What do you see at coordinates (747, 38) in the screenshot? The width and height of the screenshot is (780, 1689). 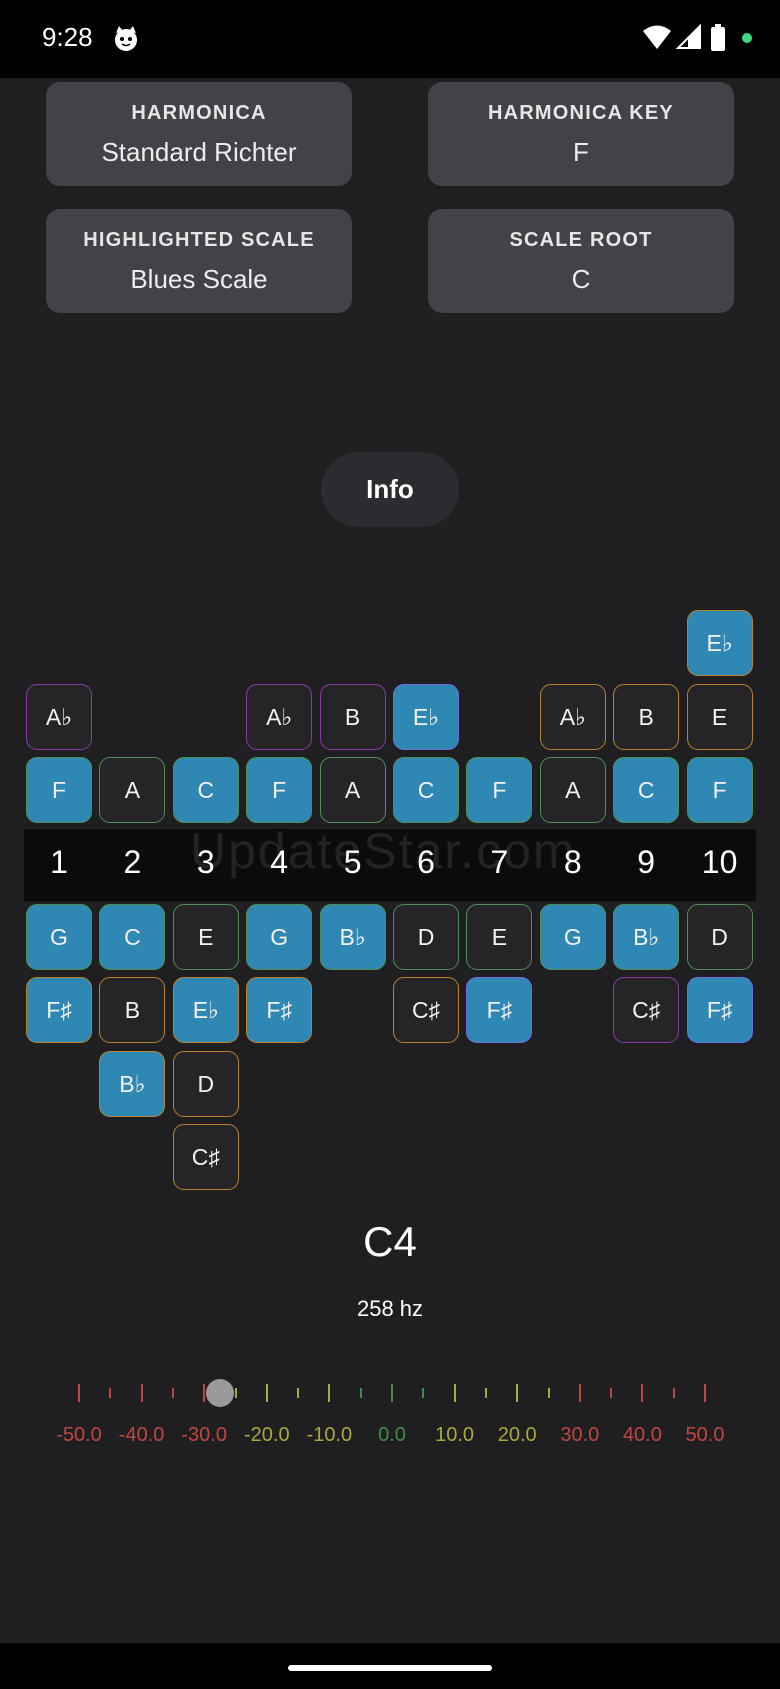 I see `dot-indicator-icon` at bounding box center [747, 38].